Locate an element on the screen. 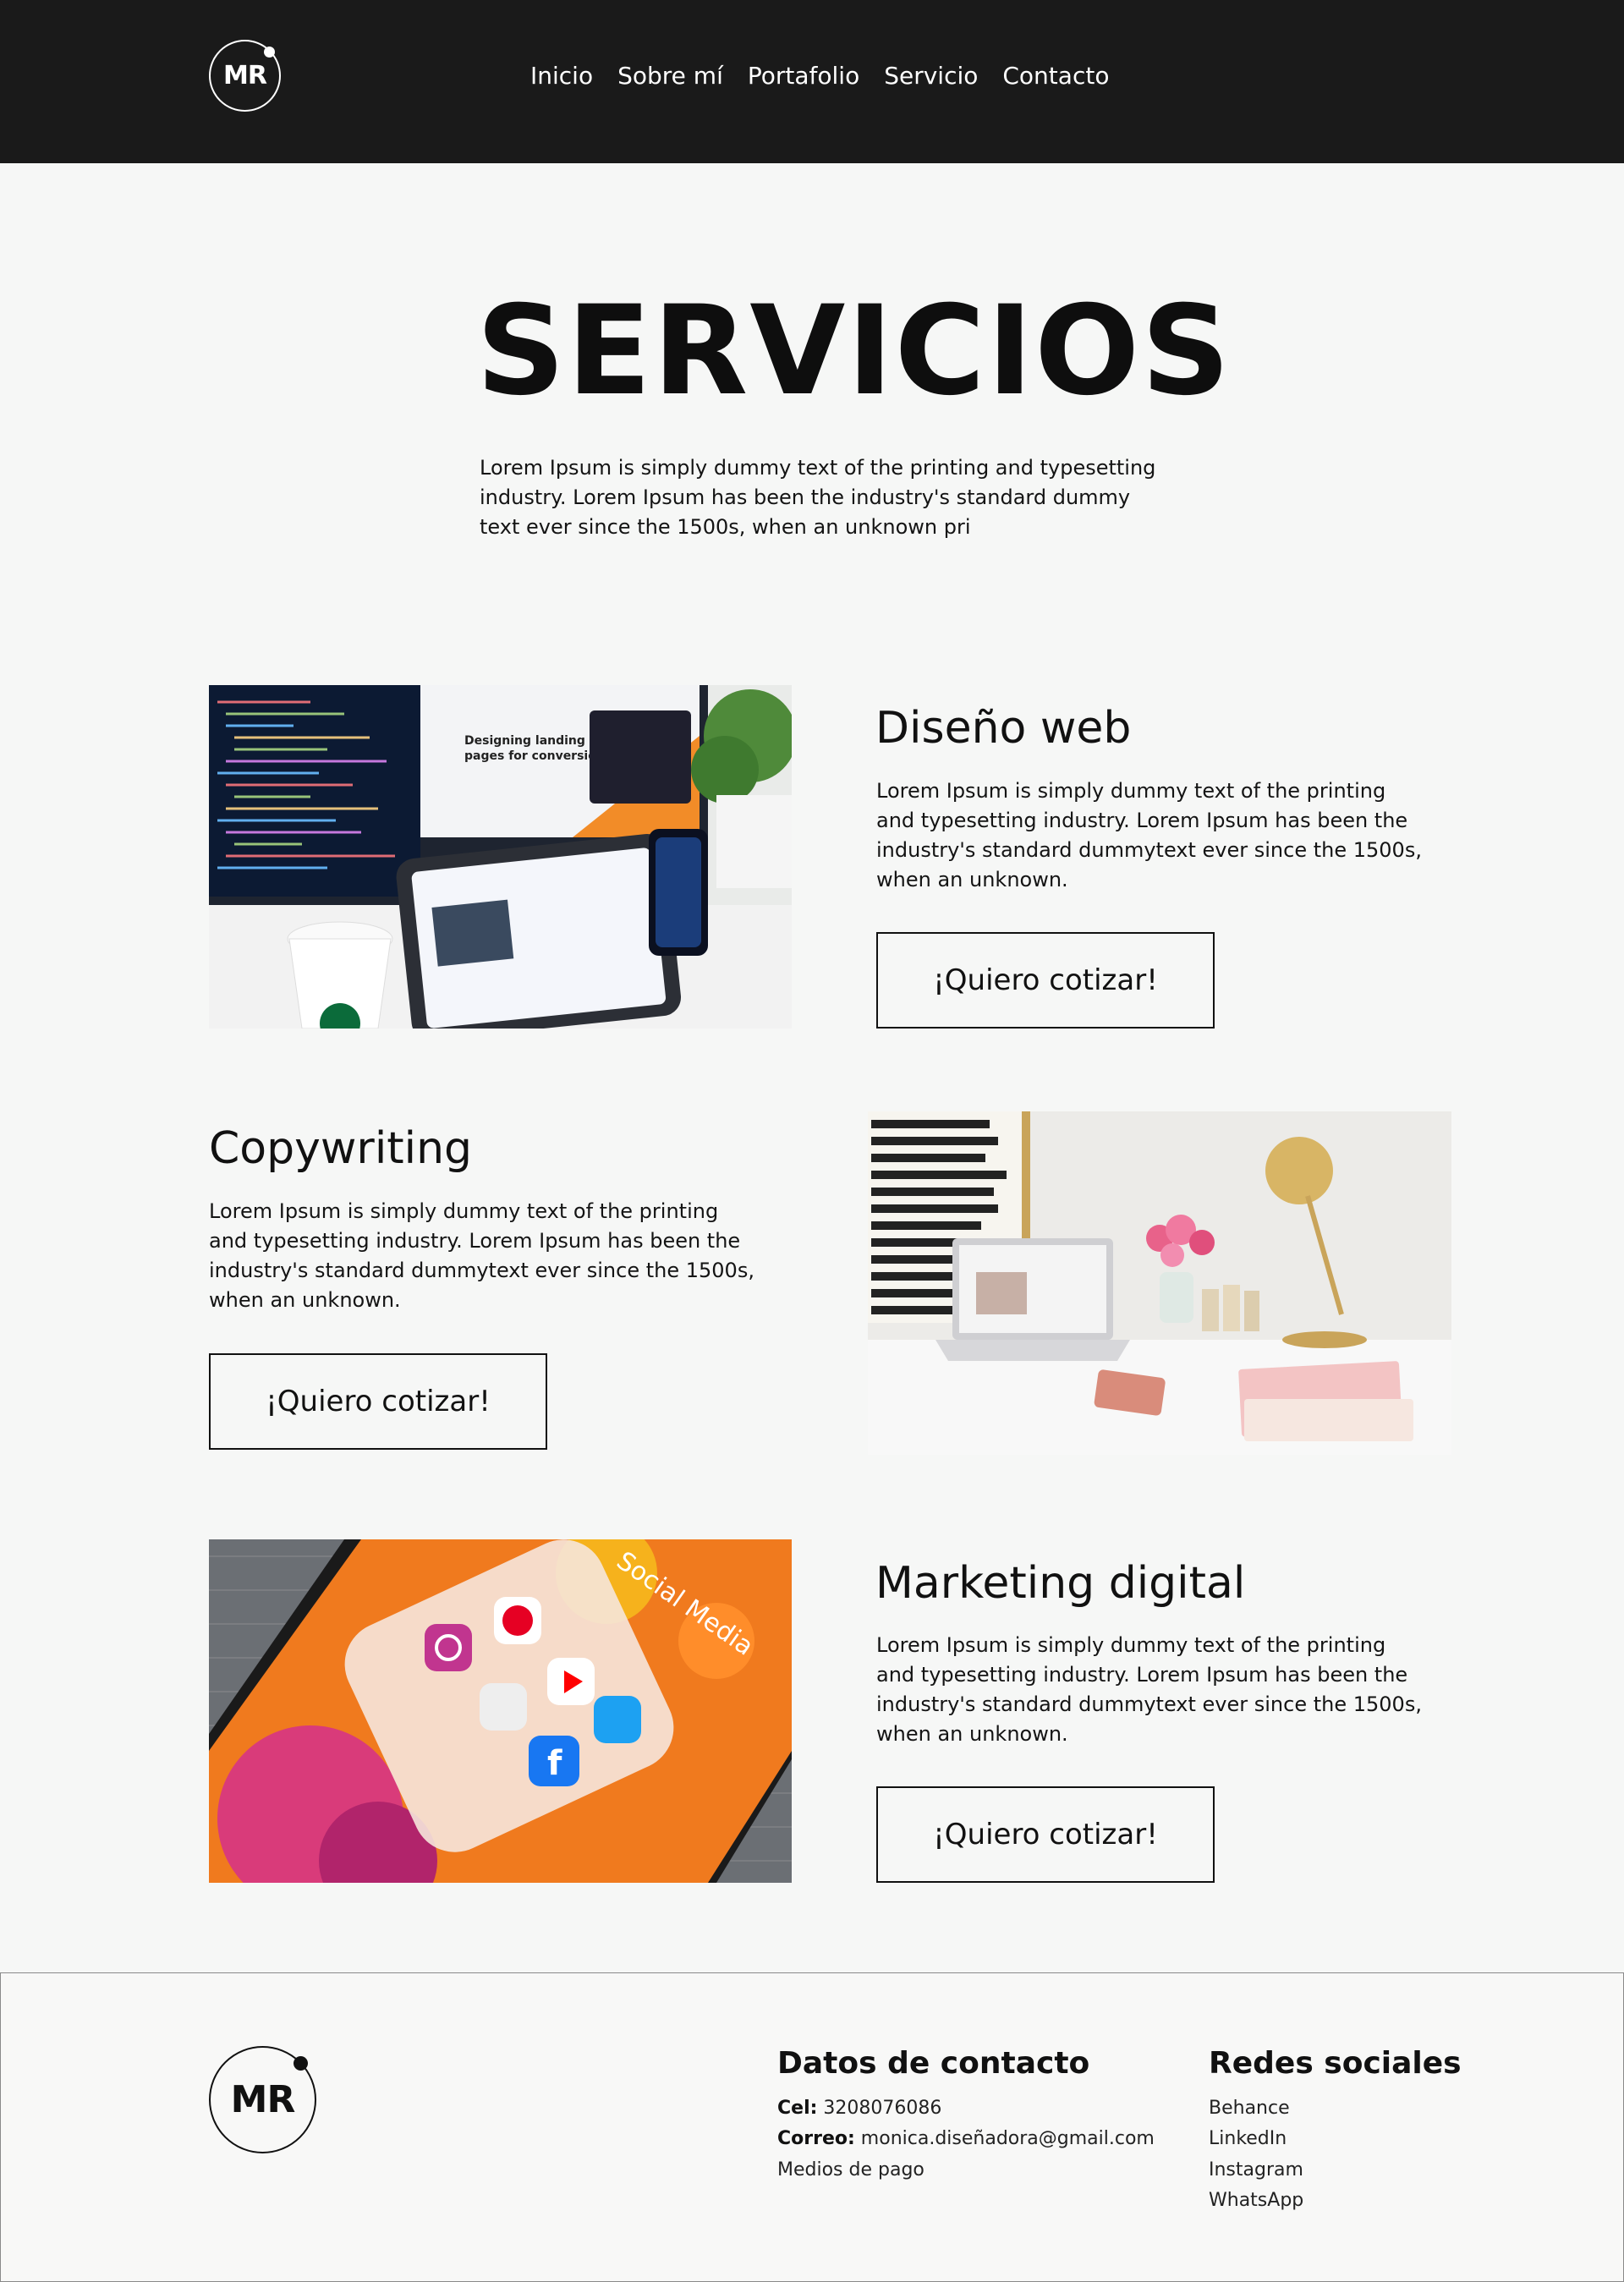 This screenshot has width=1624, height=2282. footer-logo: MR is located at coordinates (262, 2099).